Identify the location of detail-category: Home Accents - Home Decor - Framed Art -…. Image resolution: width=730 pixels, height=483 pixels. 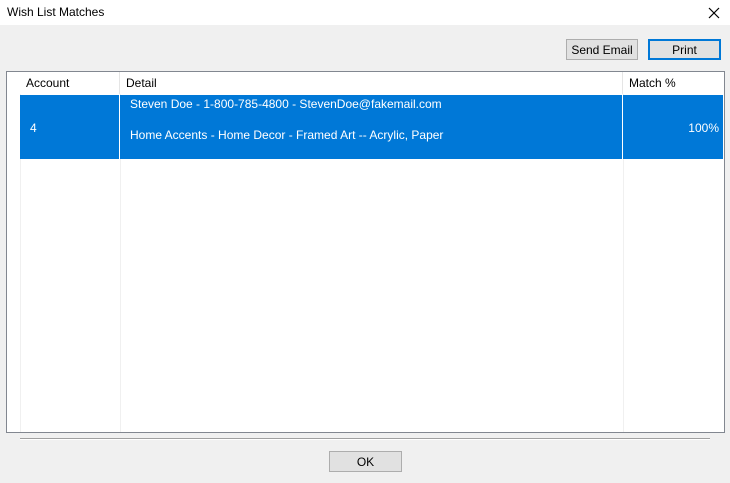
(287, 135).